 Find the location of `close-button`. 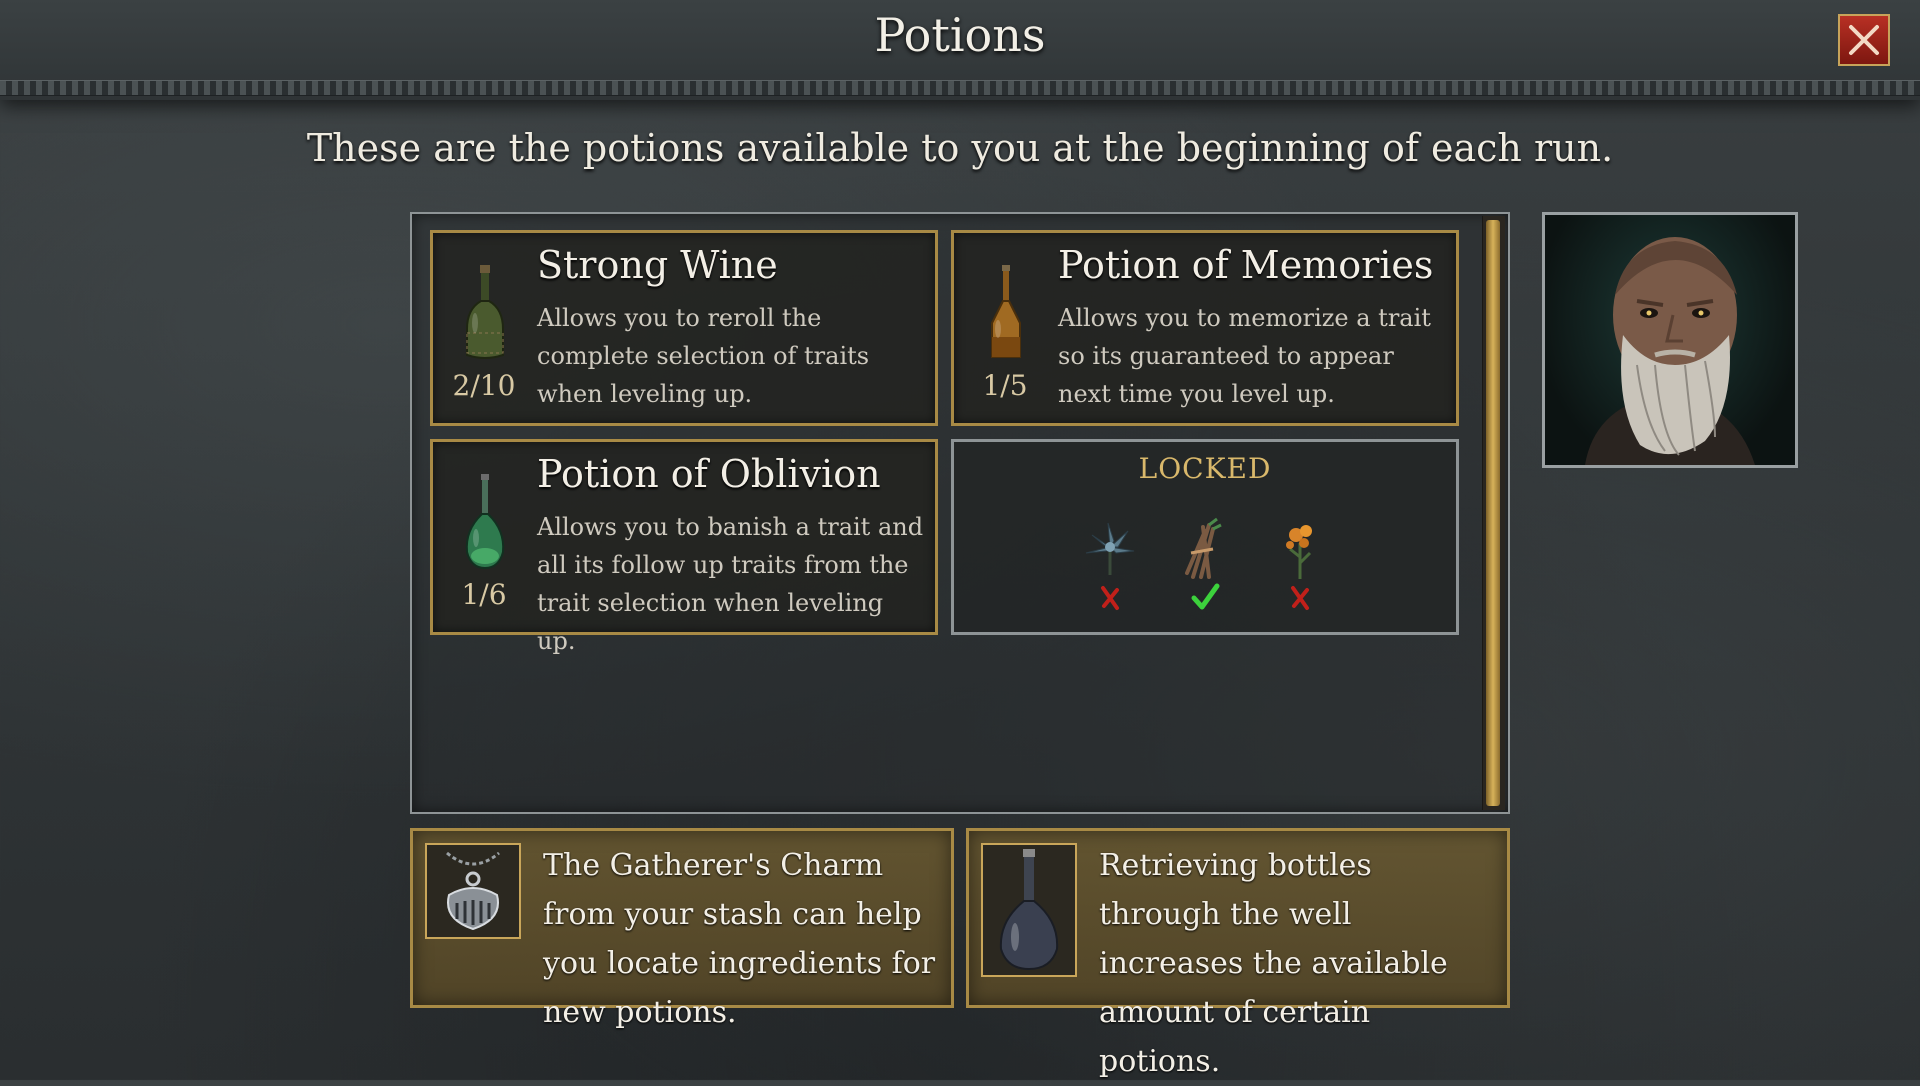

close-button is located at coordinates (1864, 40).